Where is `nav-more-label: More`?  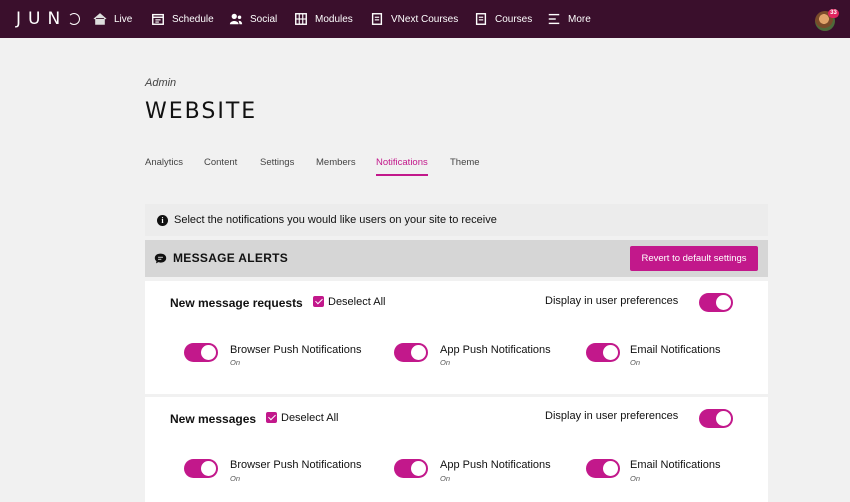
nav-more-label: More is located at coordinates (579, 19).